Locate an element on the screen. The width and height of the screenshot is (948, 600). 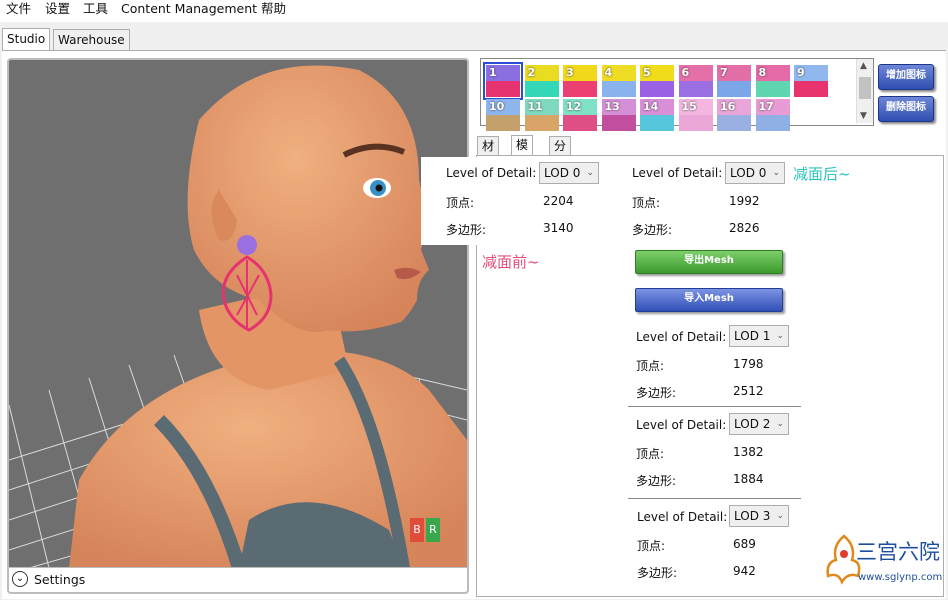
menu-tools: 工具 is located at coordinates (95, 8).